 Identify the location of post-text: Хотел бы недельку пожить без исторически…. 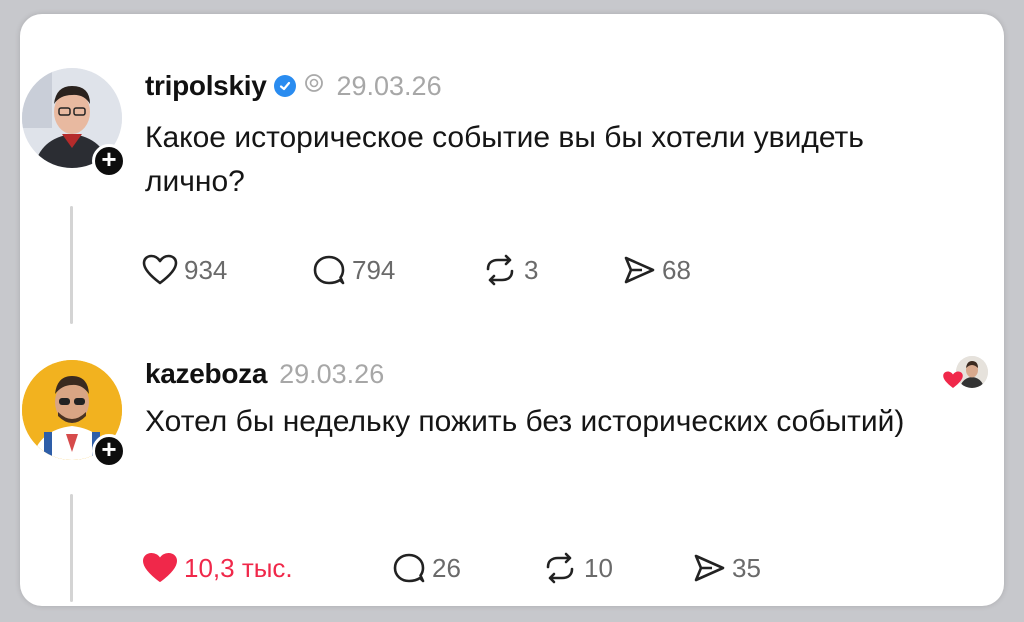
(525, 421).